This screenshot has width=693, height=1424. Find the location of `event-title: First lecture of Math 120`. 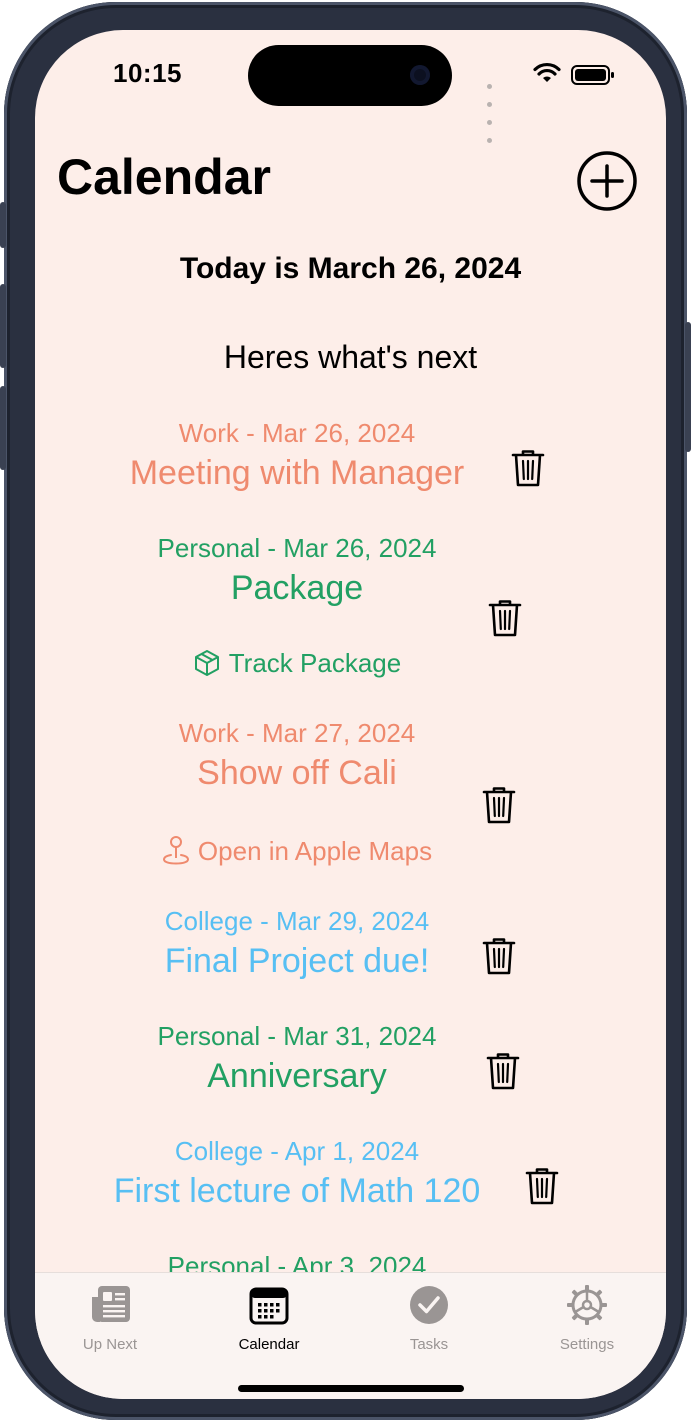

event-title: First lecture of Math 120 is located at coordinates (297, 1191).